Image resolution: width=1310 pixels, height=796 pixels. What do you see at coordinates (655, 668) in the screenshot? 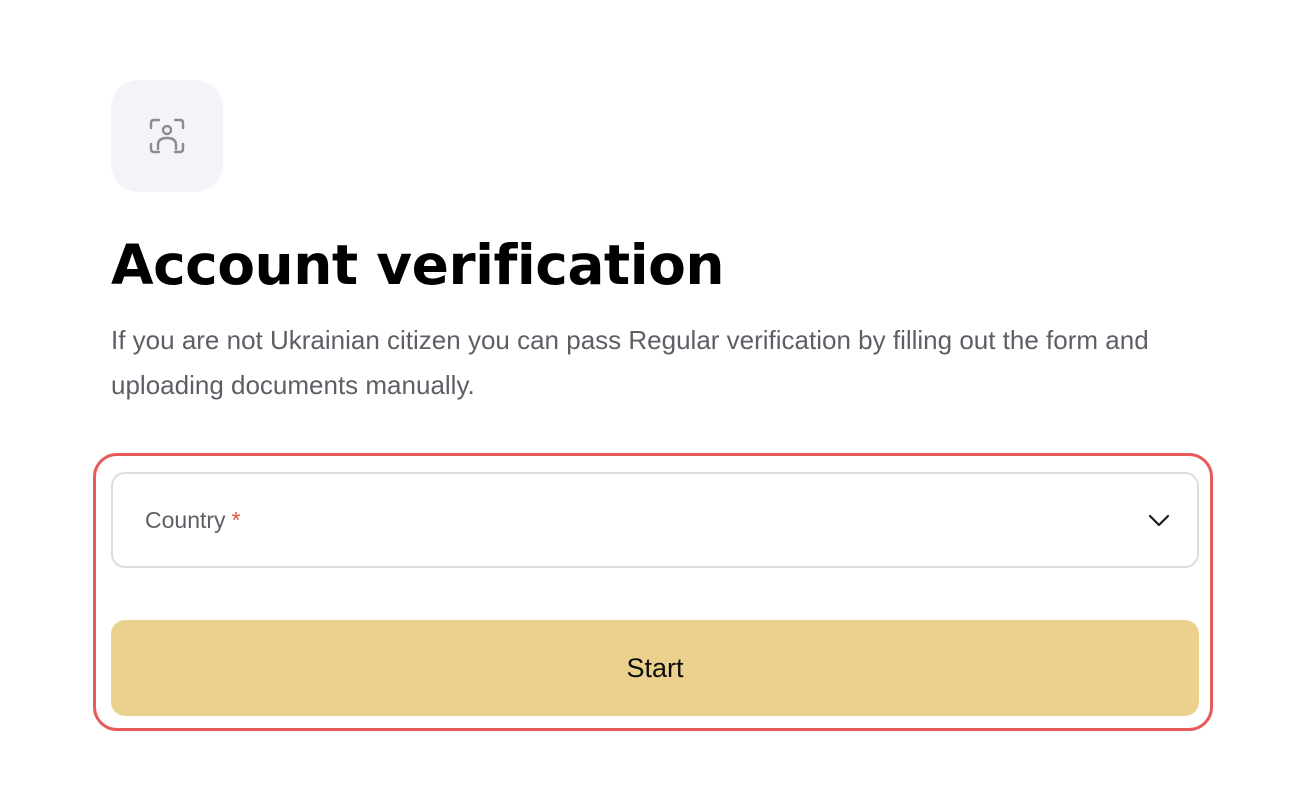
I see `start-button: Start` at bounding box center [655, 668].